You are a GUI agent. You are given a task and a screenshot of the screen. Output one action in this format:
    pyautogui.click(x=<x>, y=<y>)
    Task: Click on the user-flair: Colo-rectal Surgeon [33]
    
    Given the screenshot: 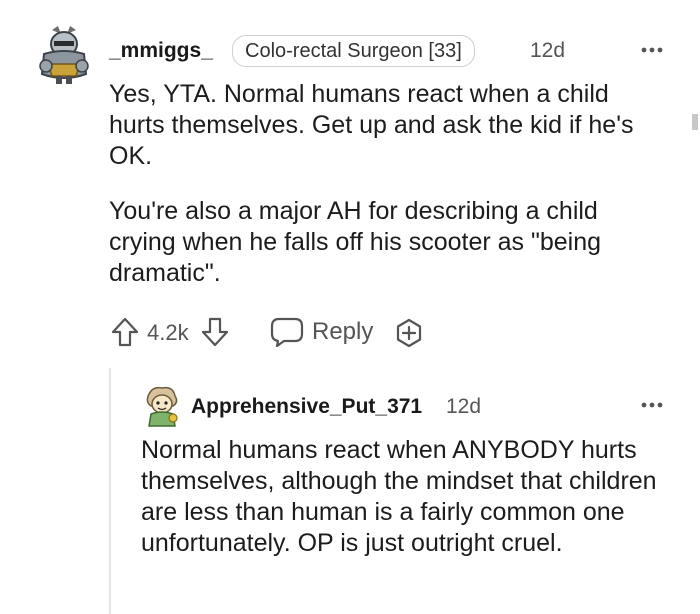 What is the action you would take?
    pyautogui.click(x=353, y=51)
    